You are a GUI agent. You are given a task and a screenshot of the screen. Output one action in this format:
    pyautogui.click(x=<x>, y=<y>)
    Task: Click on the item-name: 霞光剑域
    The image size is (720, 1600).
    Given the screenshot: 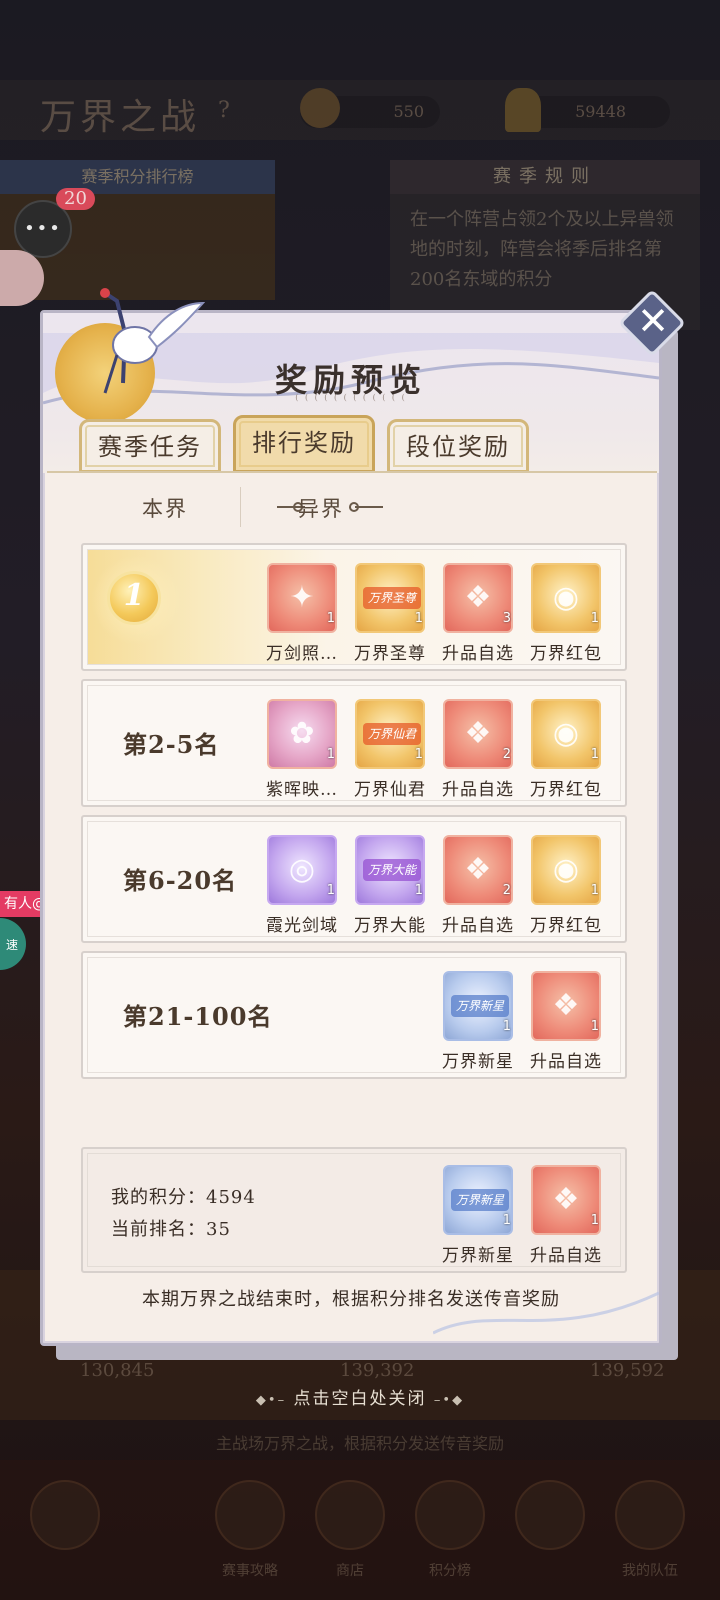 What is the action you would take?
    pyautogui.click(x=302, y=926)
    